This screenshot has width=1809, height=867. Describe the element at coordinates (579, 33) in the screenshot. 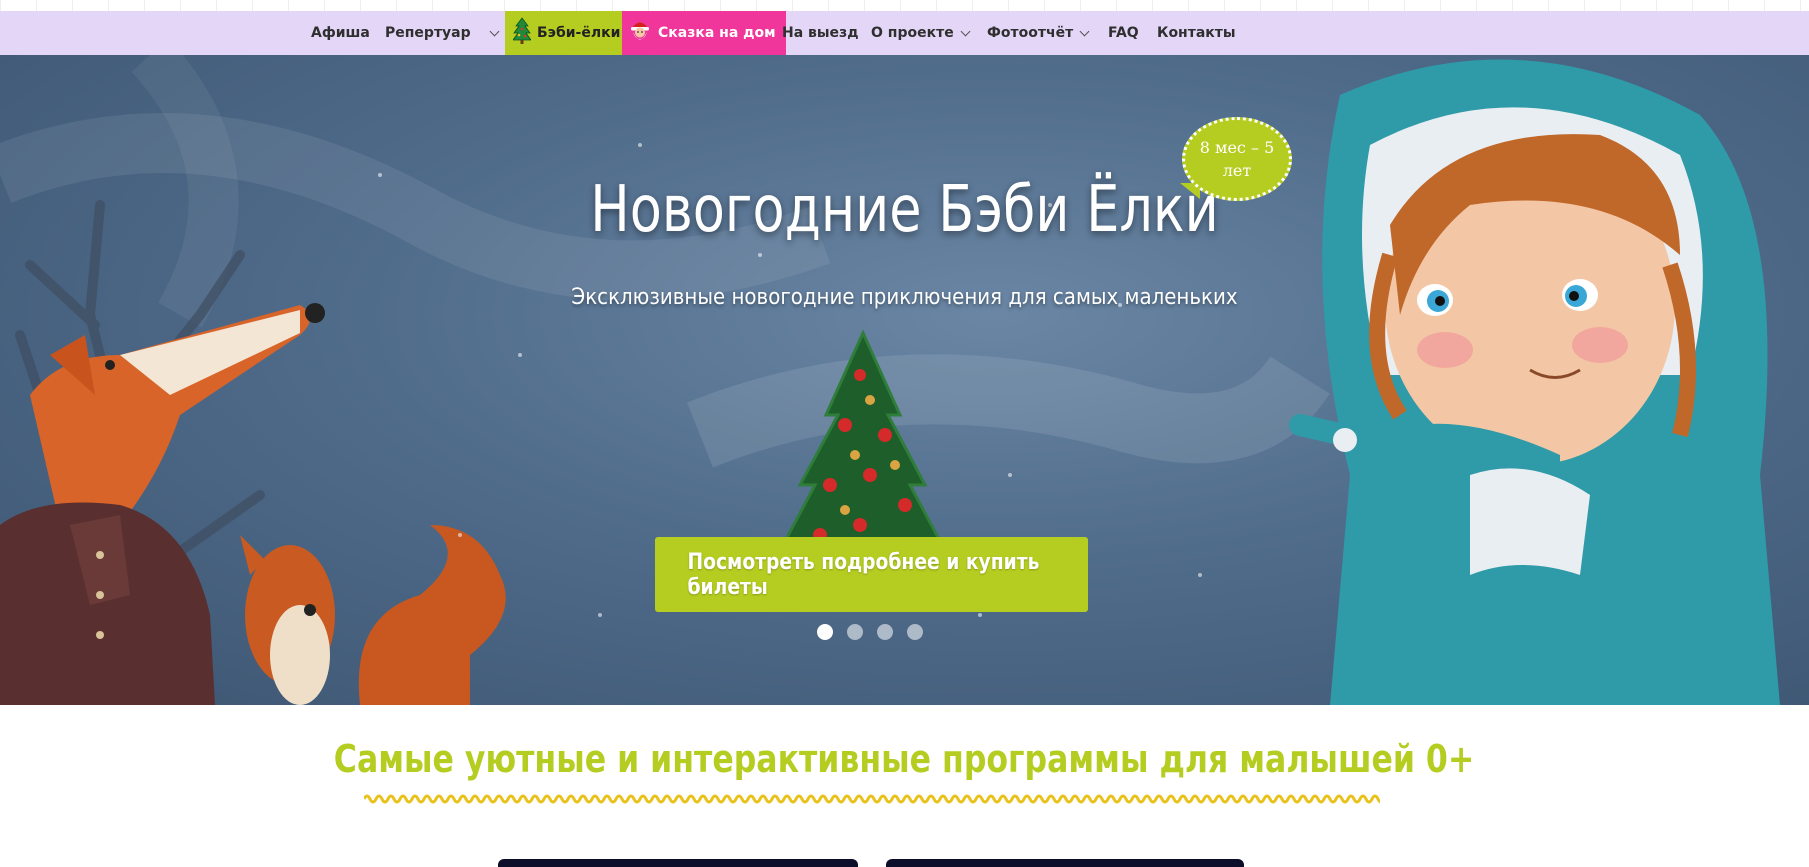

I see `nav-item-label: Бэби-ёлки` at that location.